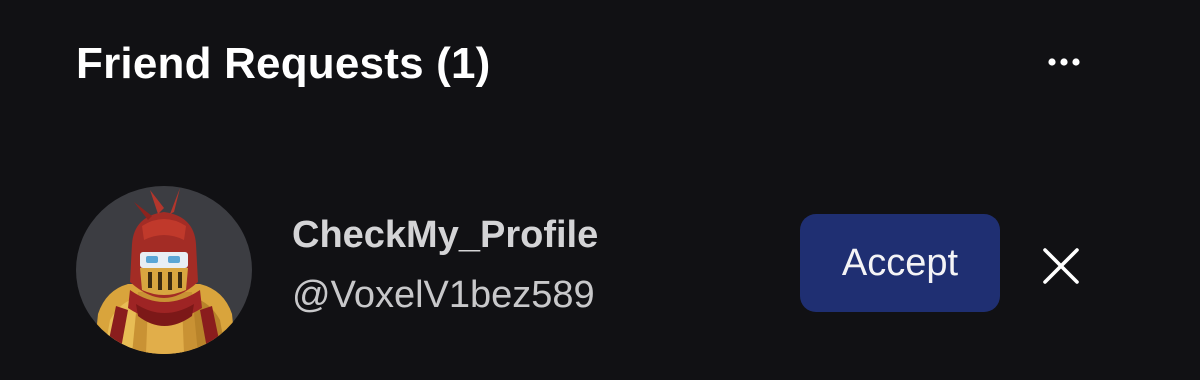  I want to click on armored-knight-avatar, so click(165, 271).